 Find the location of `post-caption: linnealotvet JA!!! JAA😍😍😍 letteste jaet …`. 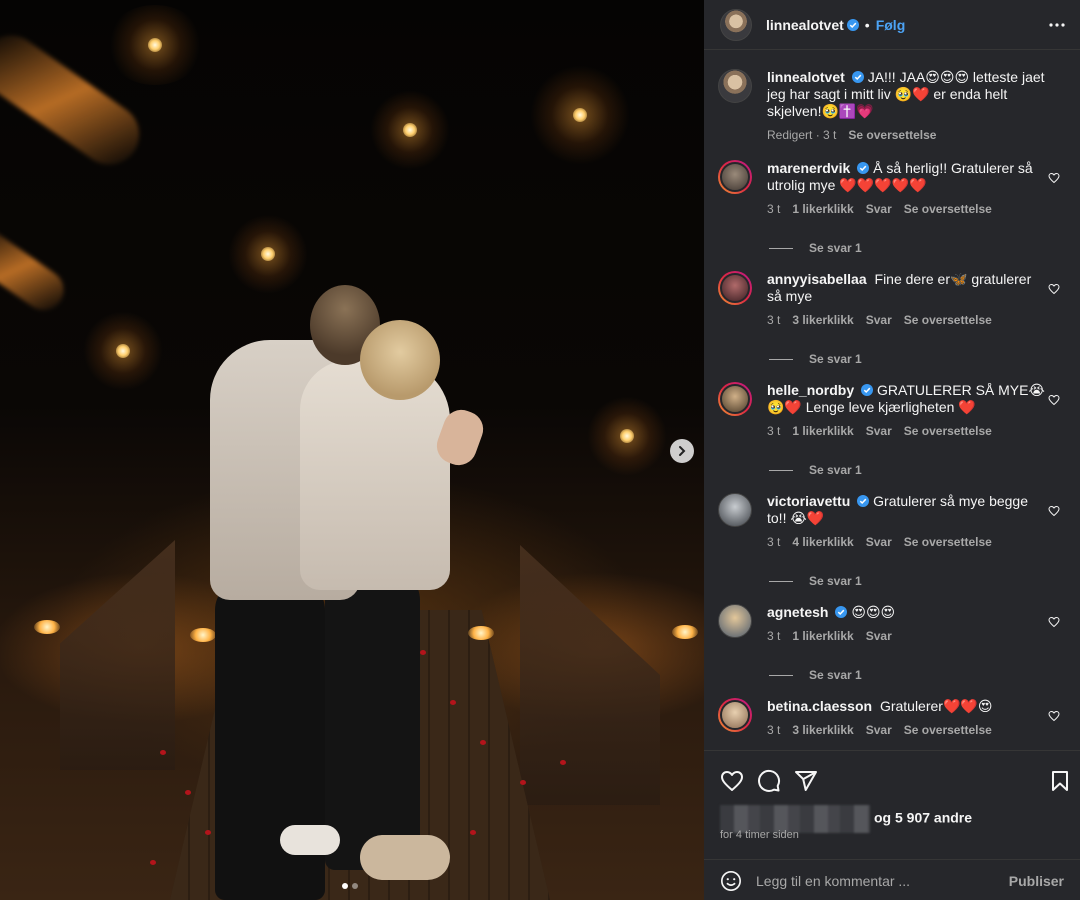

post-caption: linnealotvet JA!!! JAA😍😍😍 letteste jaet … is located at coordinates (893, 106).